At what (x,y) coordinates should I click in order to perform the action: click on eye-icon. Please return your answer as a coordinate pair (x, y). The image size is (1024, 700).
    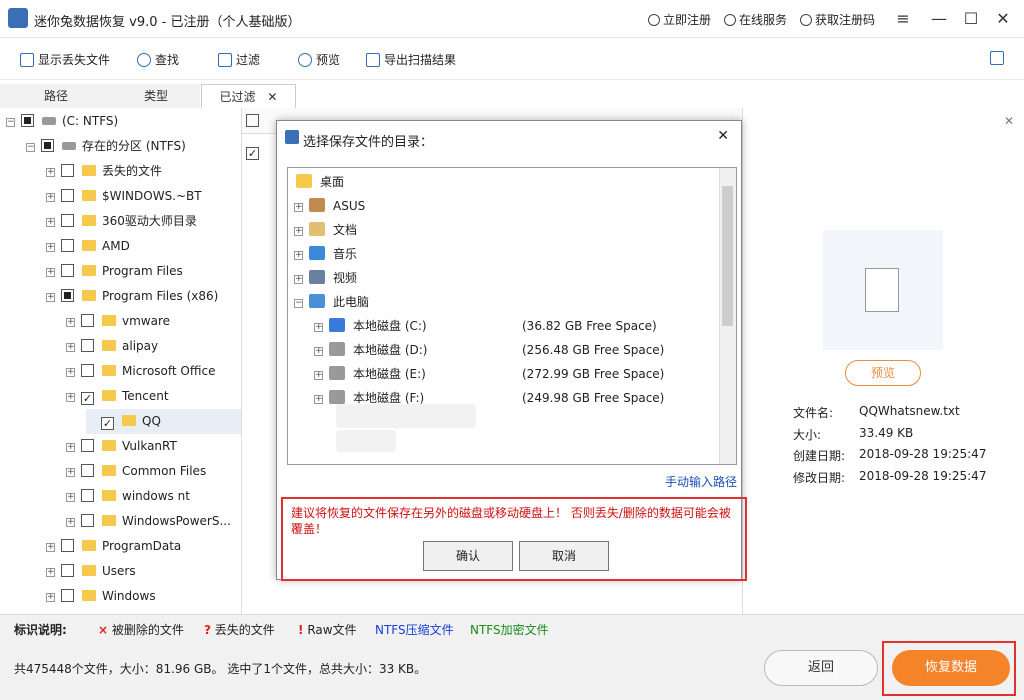
    Looking at the image, I should click on (305, 60).